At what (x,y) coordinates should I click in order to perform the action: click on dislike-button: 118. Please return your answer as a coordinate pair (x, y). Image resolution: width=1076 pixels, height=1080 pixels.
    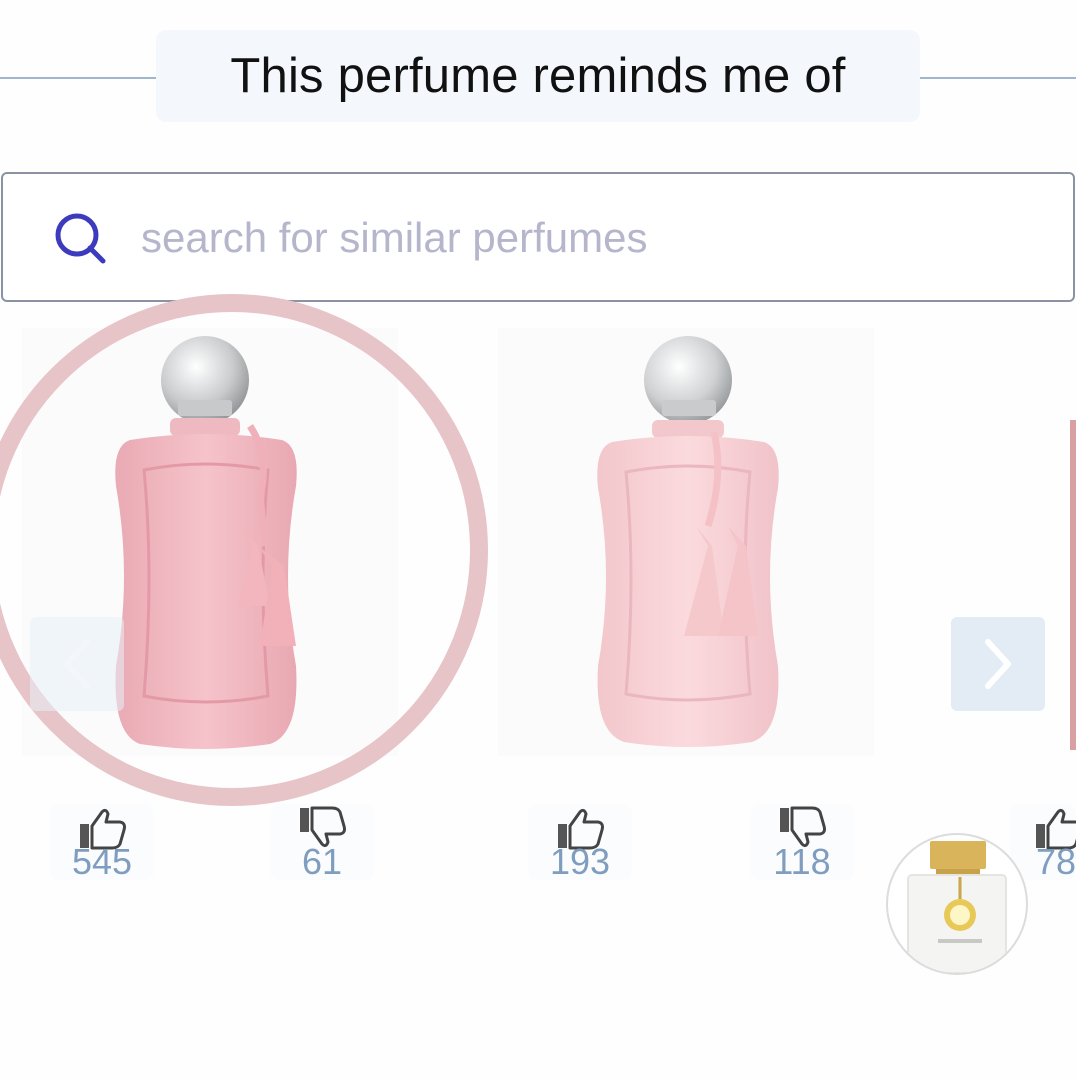
    Looking at the image, I should click on (802, 842).